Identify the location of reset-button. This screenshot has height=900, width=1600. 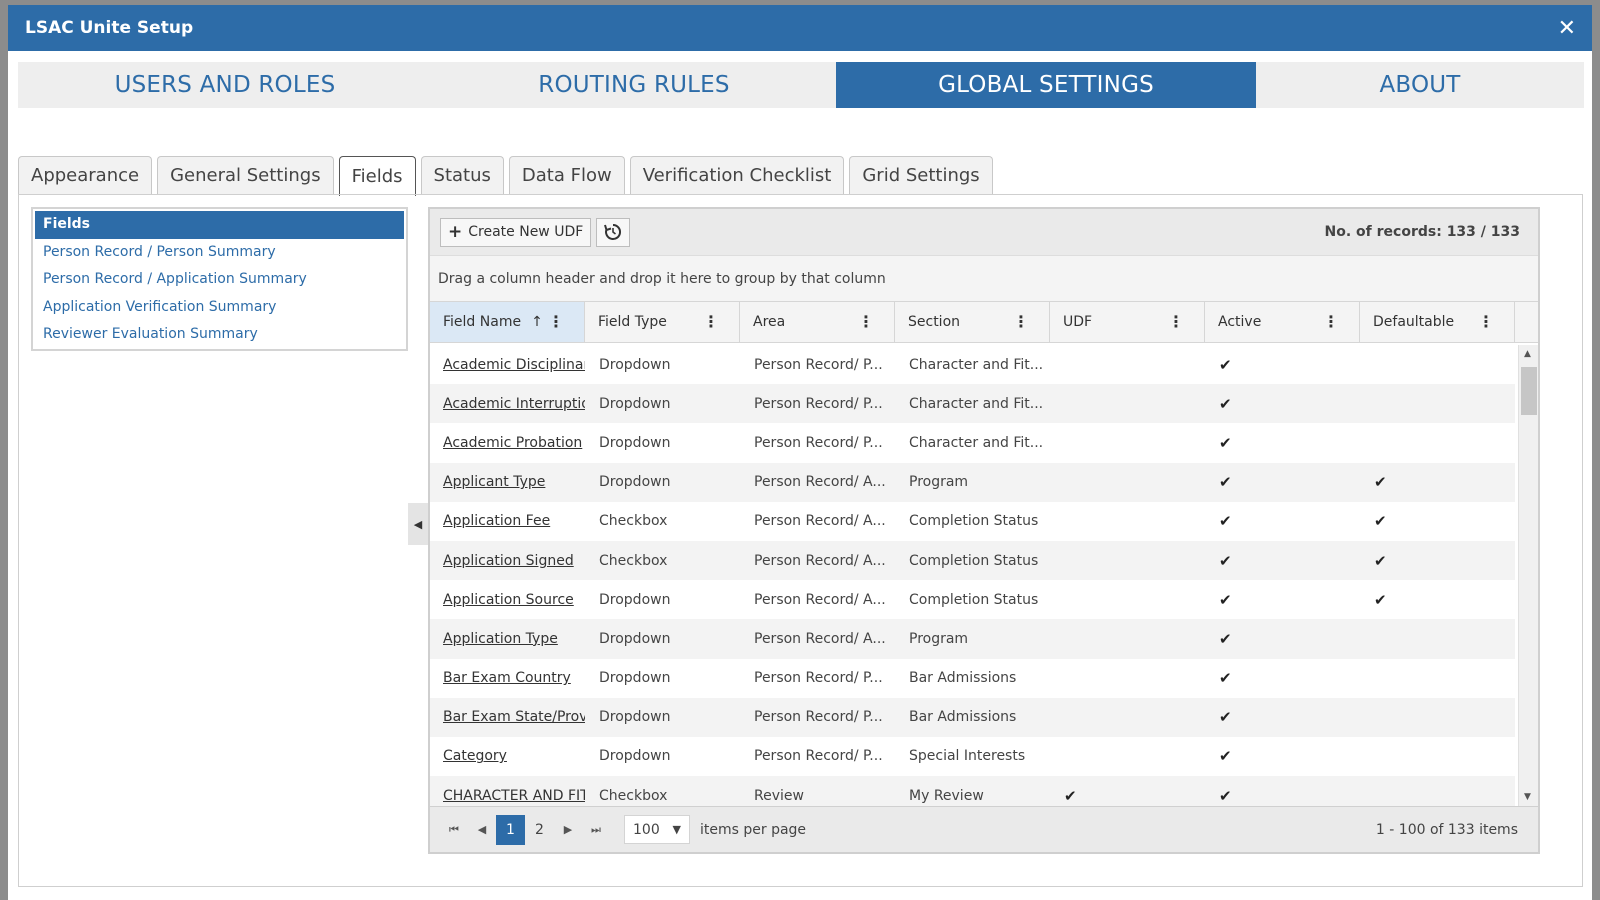
(613, 232).